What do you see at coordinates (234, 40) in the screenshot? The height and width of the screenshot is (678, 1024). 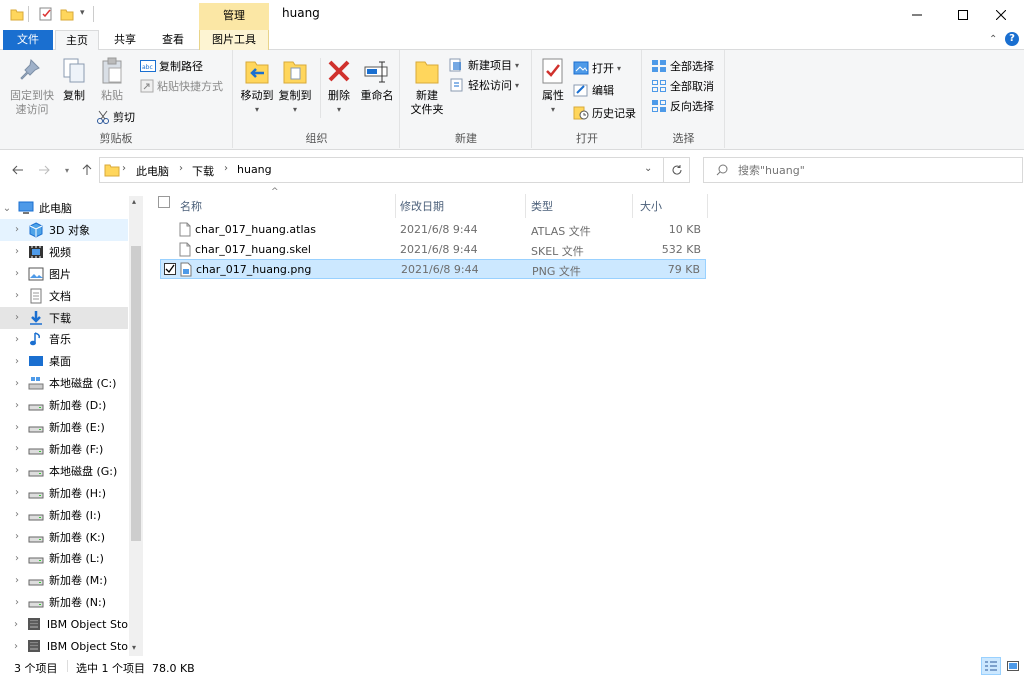 I see `tab-picture-tools: 图片工具` at bounding box center [234, 40].